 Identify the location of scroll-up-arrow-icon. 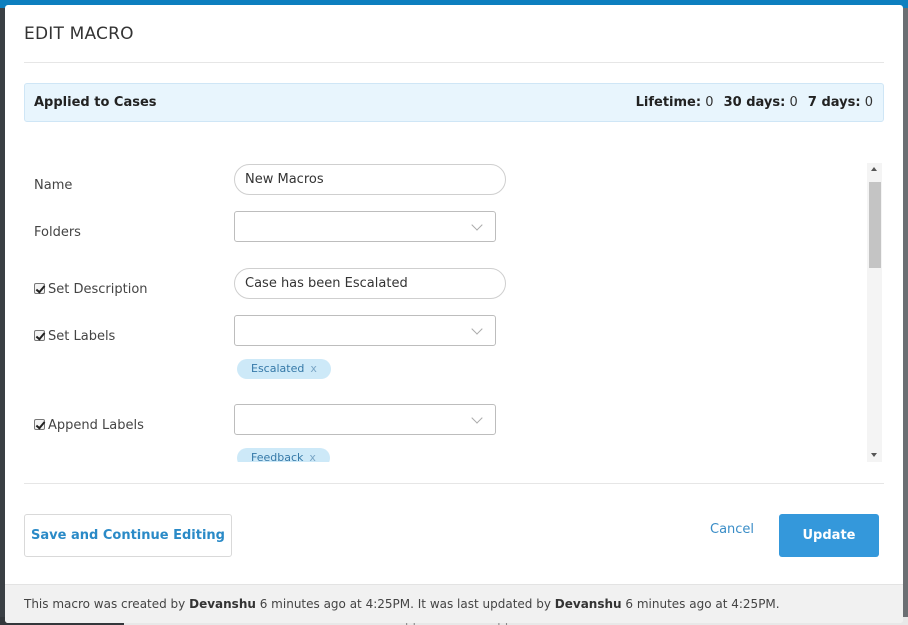
(874, 169).